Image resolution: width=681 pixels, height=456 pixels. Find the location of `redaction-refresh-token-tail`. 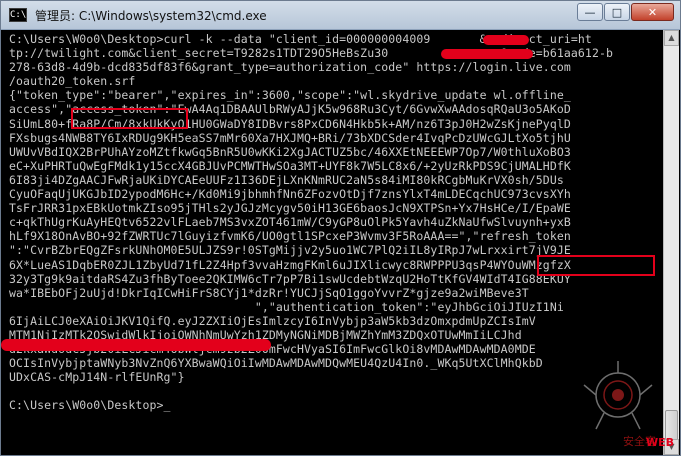

redaction-refresh-token-tail is located at coordinates (136, 345).